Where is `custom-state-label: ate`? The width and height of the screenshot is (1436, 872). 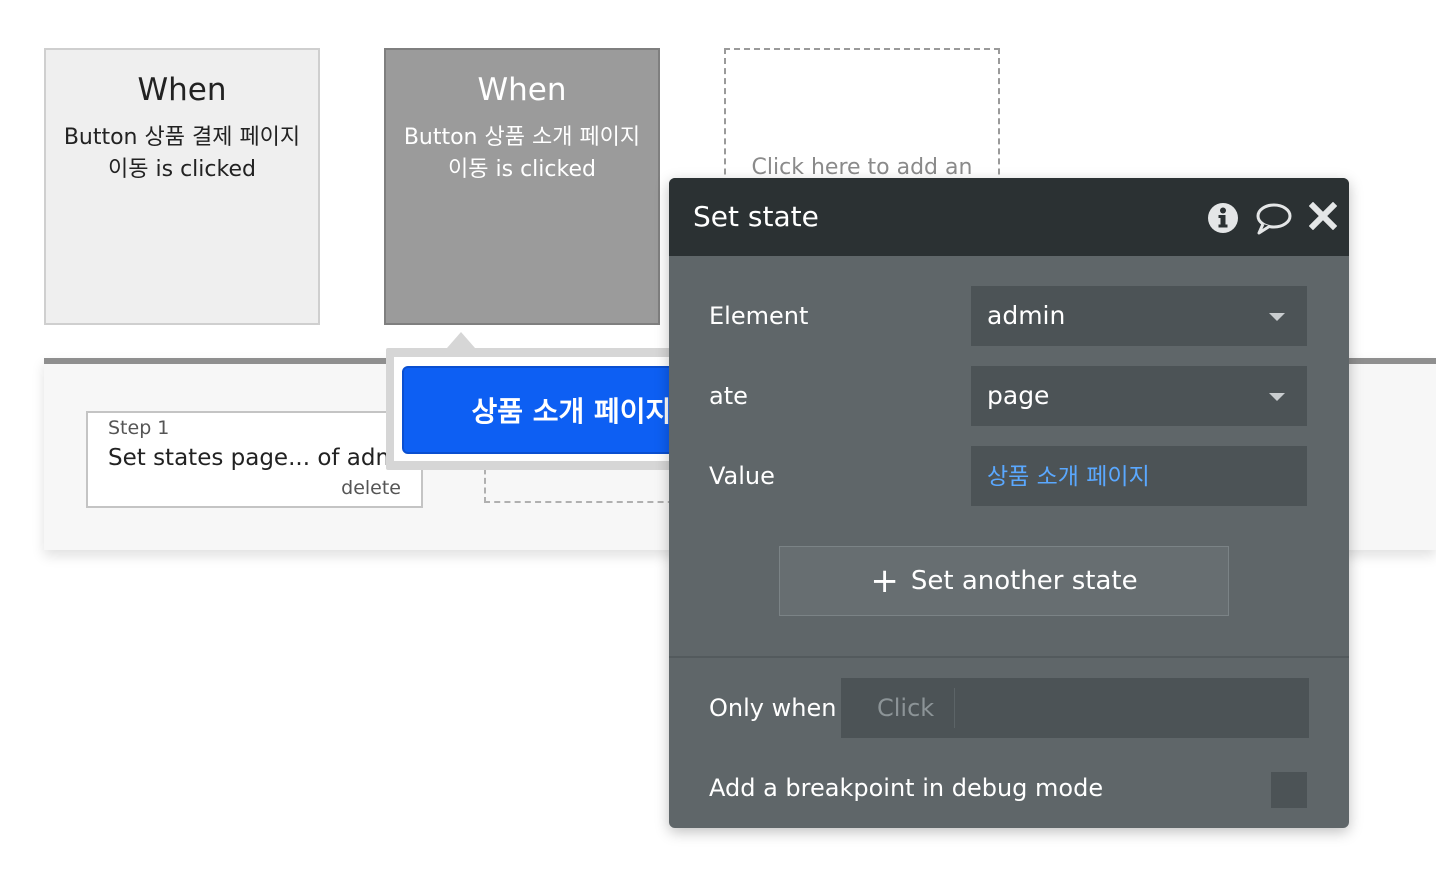
custom-state-label: ate is located at coordinates (728, 396).